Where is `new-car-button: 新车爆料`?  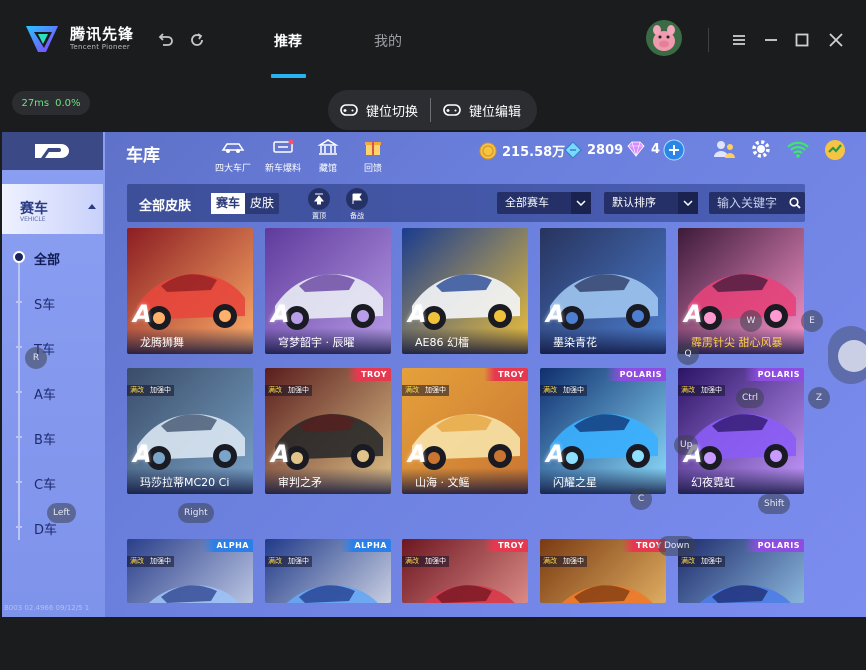 new-car-button: 新车爆料 is located at coordinates (283, 156).